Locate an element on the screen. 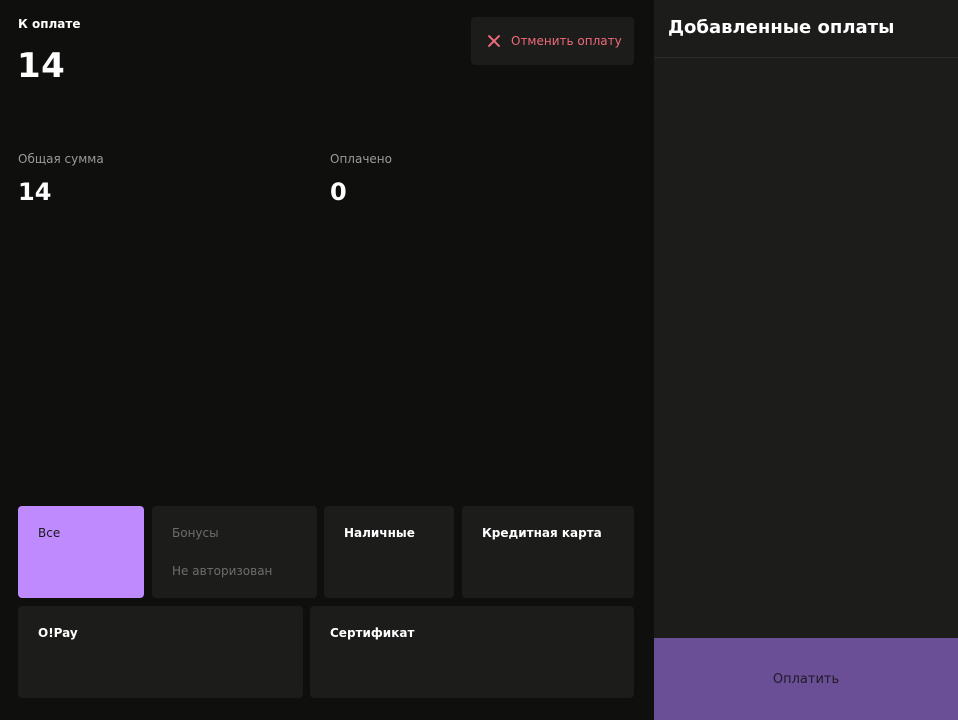 The width and height of the screenshot is (958, 720). payment-method-all: Все is located at coordinates (81, 552).